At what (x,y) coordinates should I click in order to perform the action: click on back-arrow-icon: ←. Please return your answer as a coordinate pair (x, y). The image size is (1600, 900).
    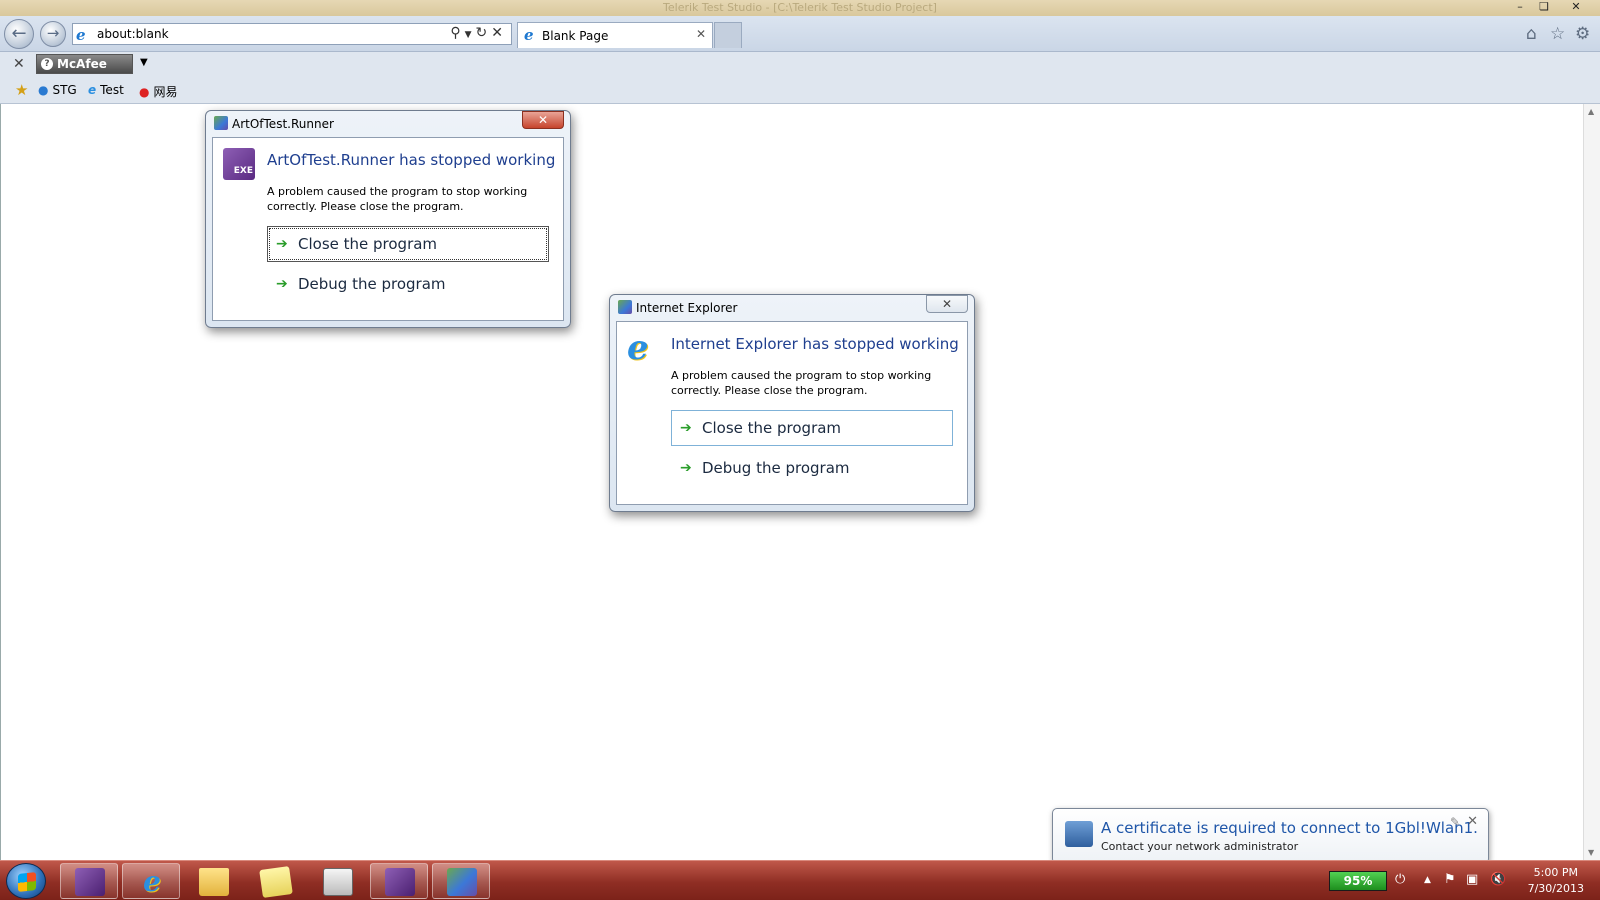
    Looking at the image, I should click on (19, 33).